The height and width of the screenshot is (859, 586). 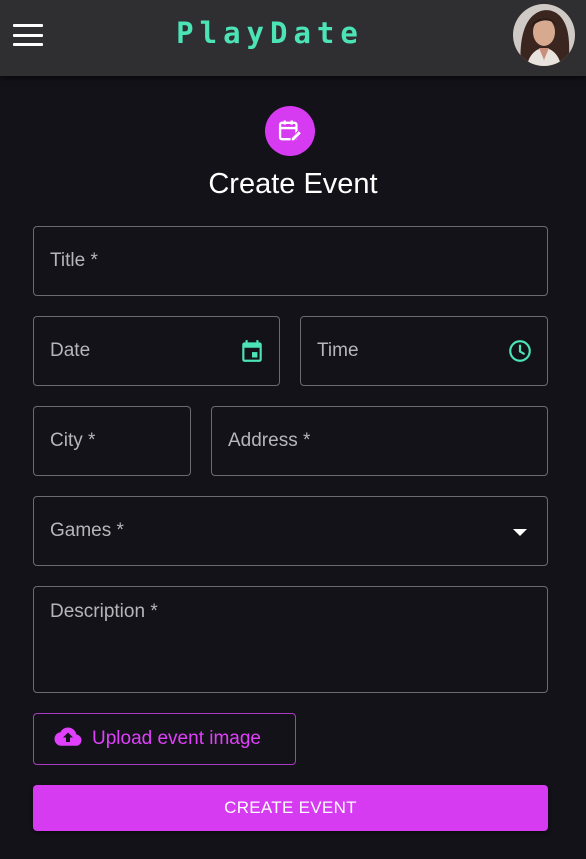 I want to click on title-field: Title *, so click(x=290, y=261).